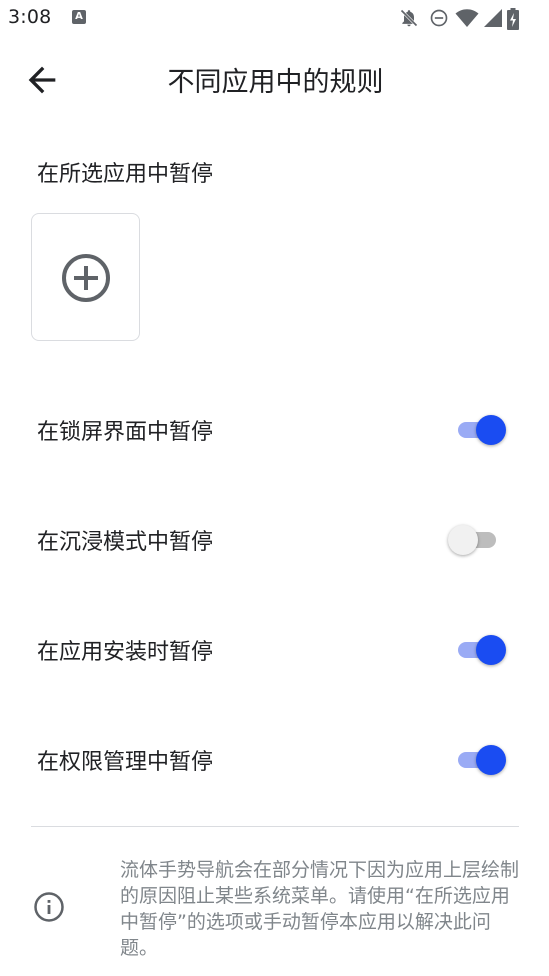  What do you see at coordinates (49, 907) in the screenshot?
I see `info-icon` at bounding box center [49, 907].